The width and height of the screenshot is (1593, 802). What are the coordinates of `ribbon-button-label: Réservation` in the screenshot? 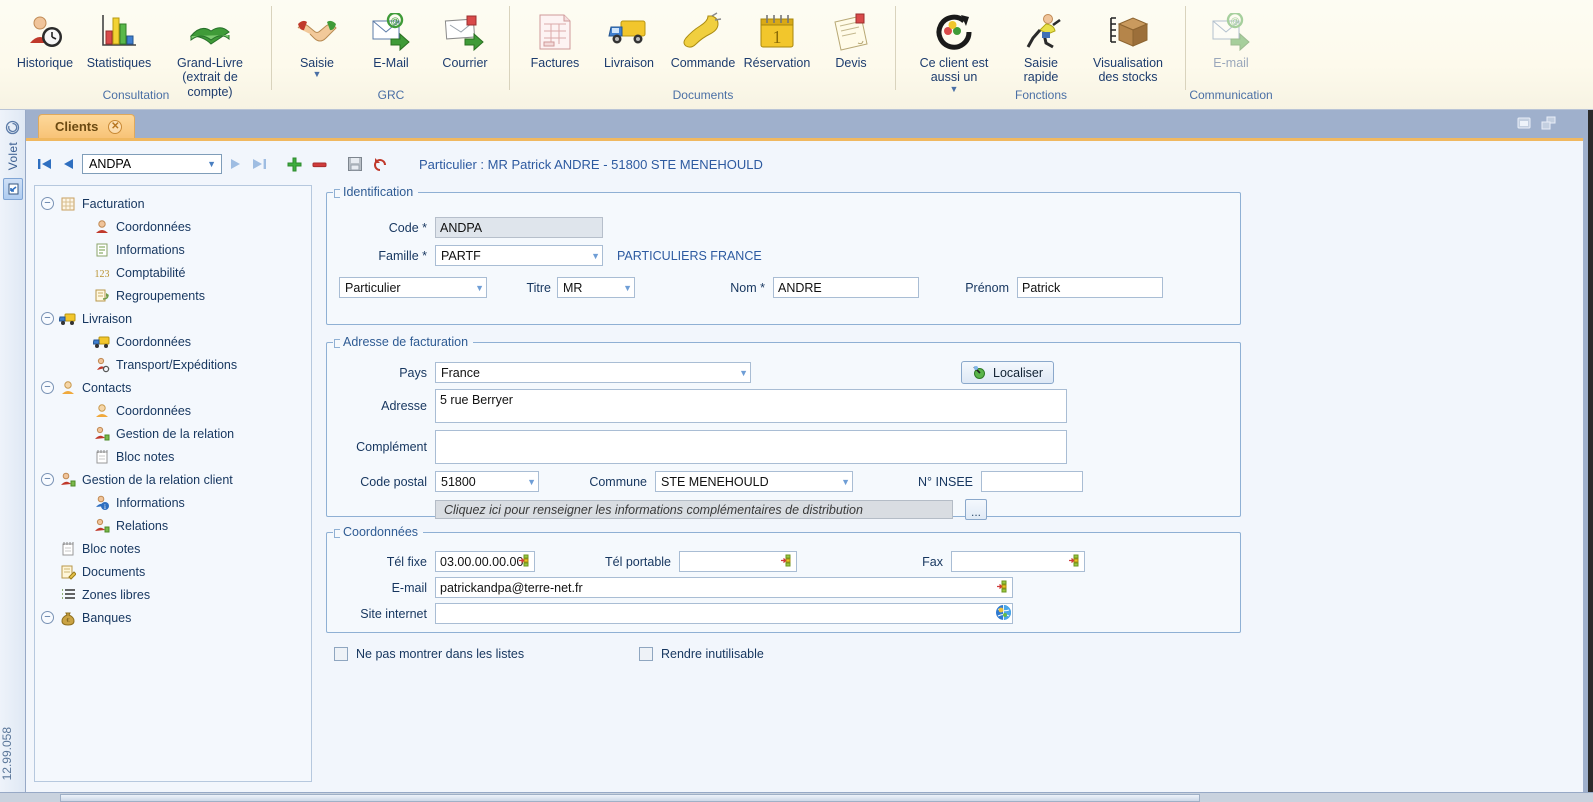 It's located at (777, 63).